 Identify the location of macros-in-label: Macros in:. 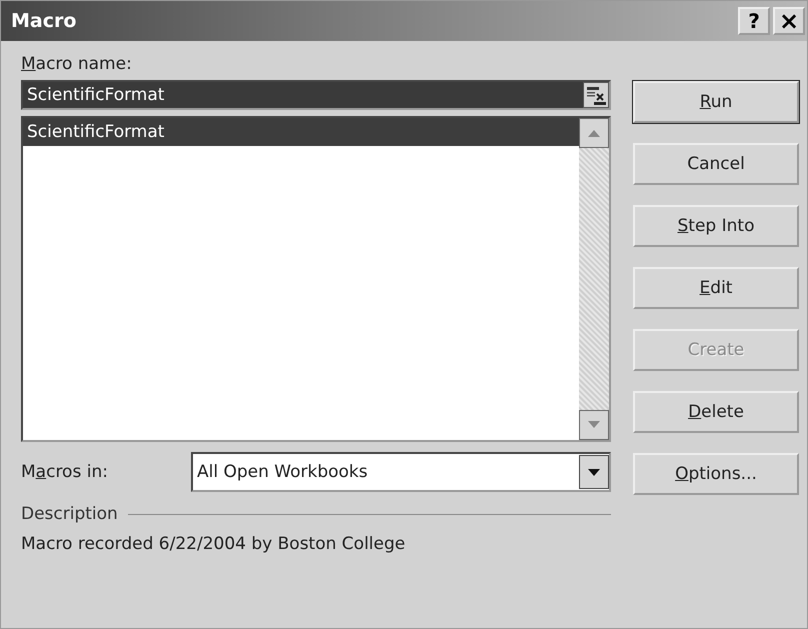
(65, 472).